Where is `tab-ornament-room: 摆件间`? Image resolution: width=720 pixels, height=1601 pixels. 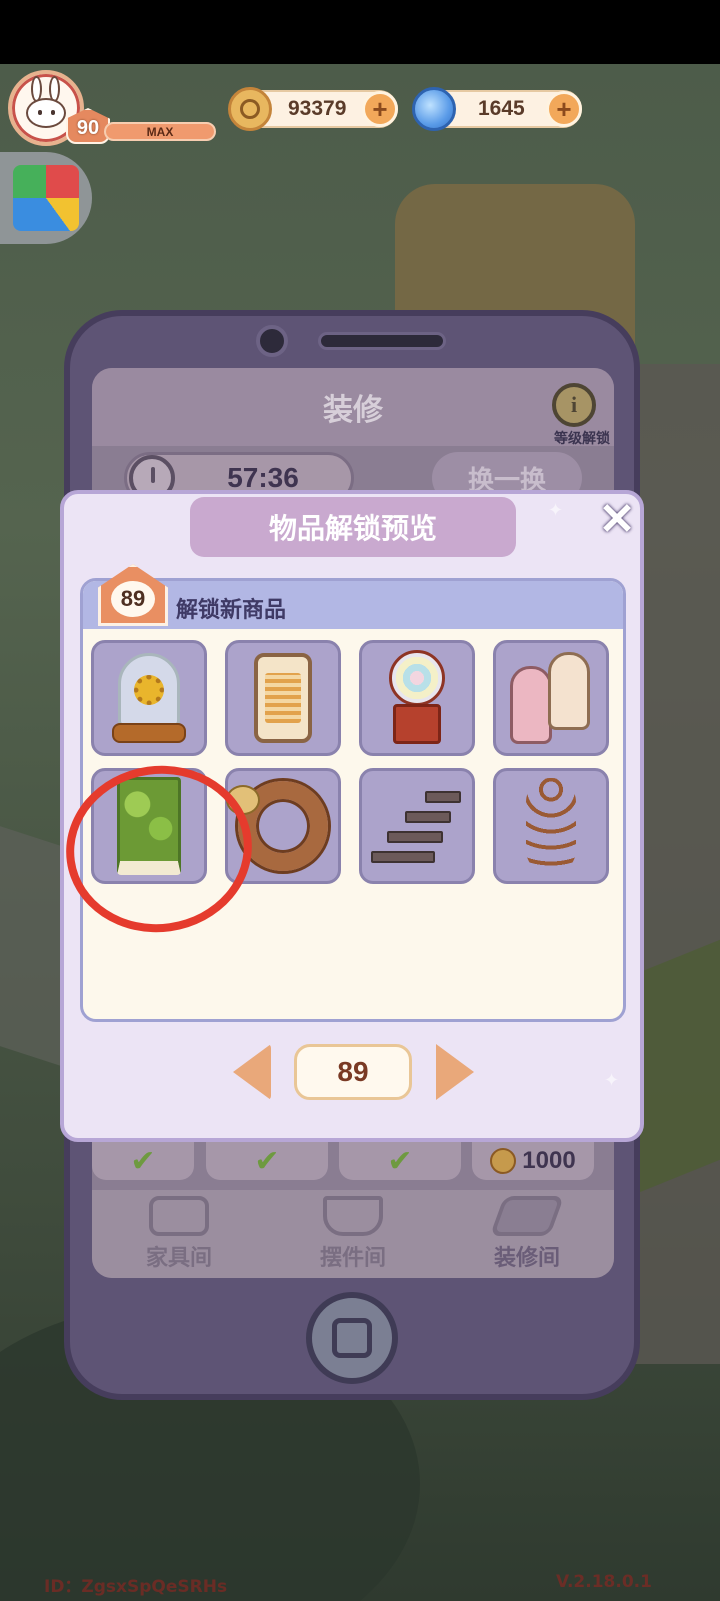 tab-ornament-room: 摆件间 is located at coordinates (353, 1234).